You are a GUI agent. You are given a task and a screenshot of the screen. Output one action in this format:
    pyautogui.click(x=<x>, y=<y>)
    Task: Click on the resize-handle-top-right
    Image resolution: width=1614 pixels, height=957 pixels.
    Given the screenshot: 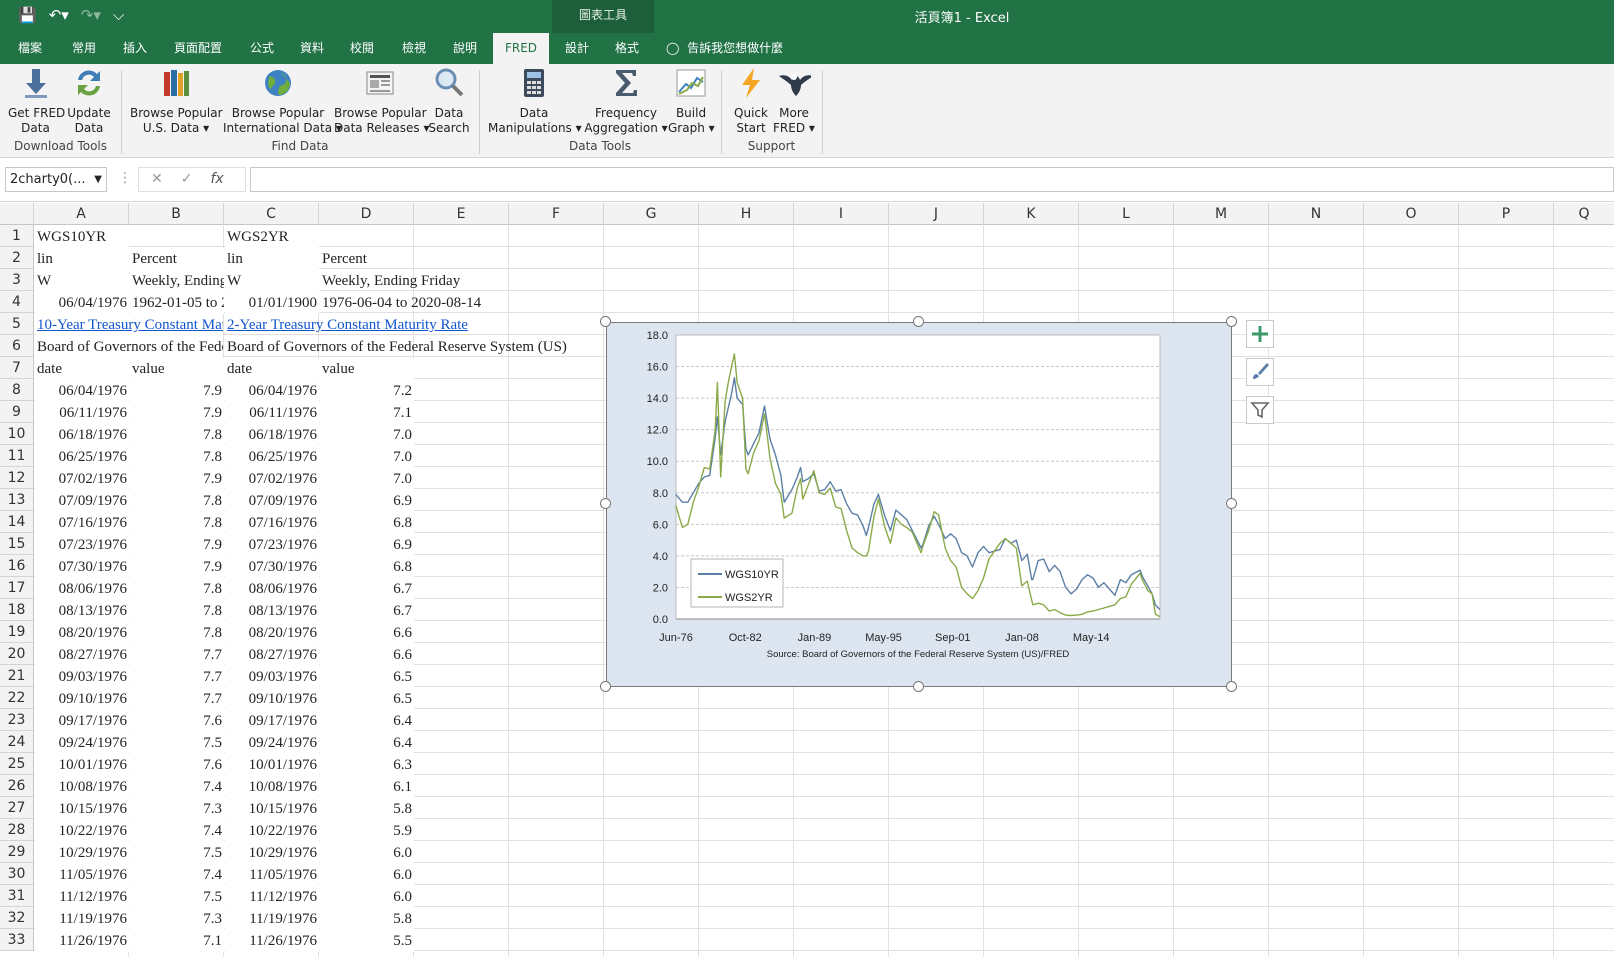 What is the action you would take?
    pyautogui.click(x=1231, y=321)
    